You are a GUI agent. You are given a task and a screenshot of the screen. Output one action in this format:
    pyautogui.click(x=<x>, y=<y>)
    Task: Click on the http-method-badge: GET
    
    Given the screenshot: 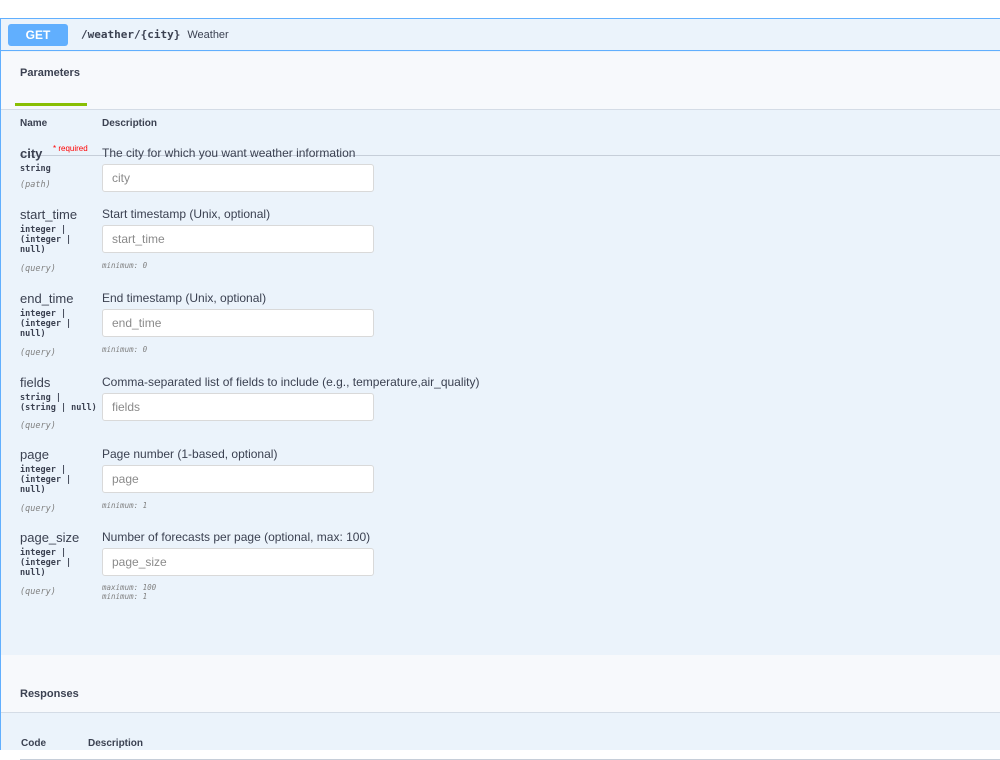 What is the action you would take?
    pyautogui.click(x=38, y=34)
    